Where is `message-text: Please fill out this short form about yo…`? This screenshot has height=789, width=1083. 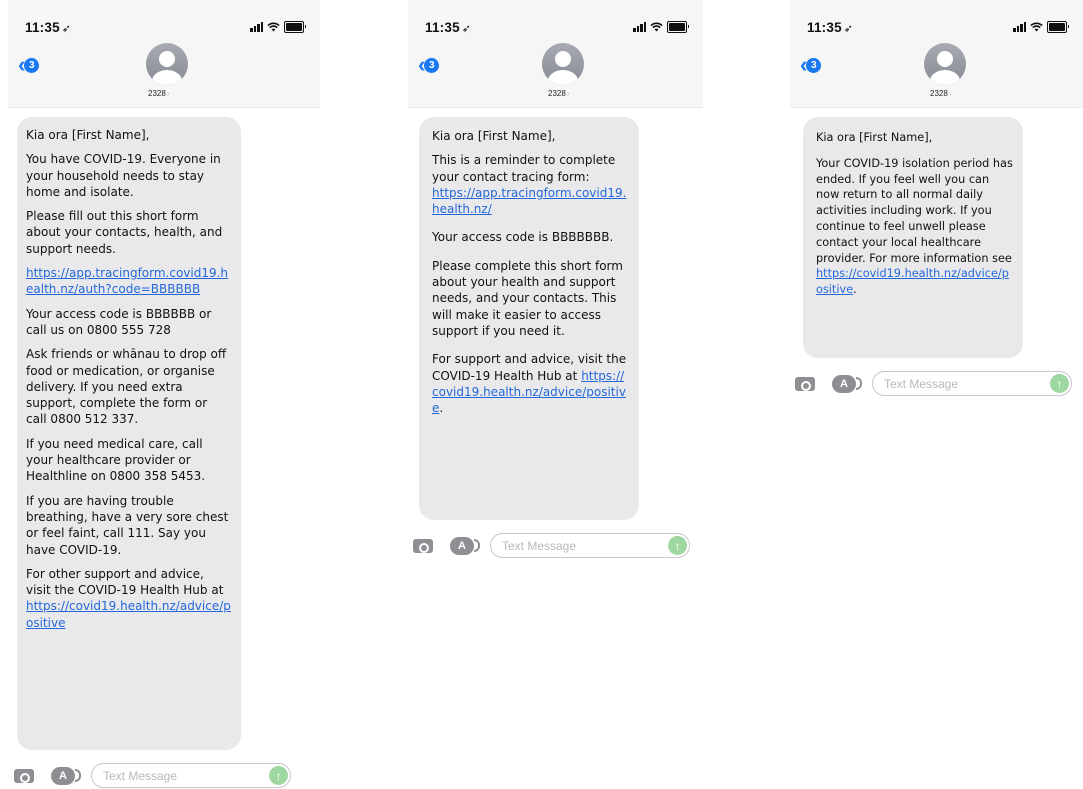
message-text: Please fill out this short form about yo… is located at coordinates (124, 232).